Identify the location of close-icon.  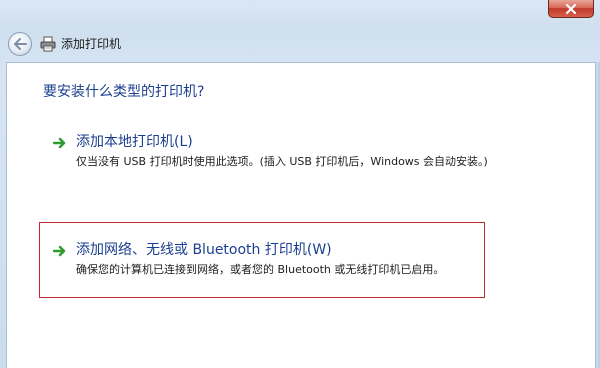
(571, 8).